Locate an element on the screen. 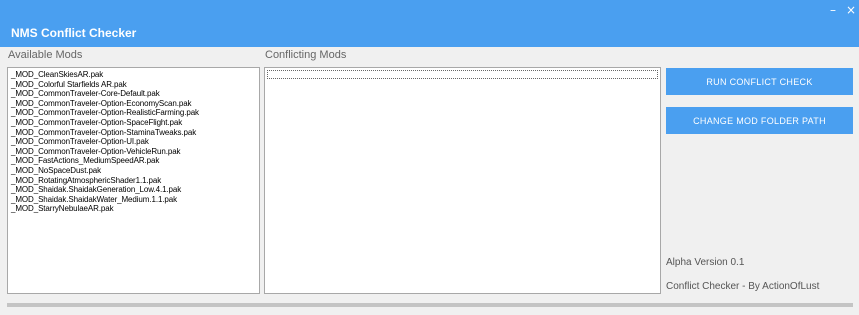 This screenshot has height=315, width=859. list-item: _MOD_CommonTraveler-Option-UI.pak is located at coordinates (135, 142).